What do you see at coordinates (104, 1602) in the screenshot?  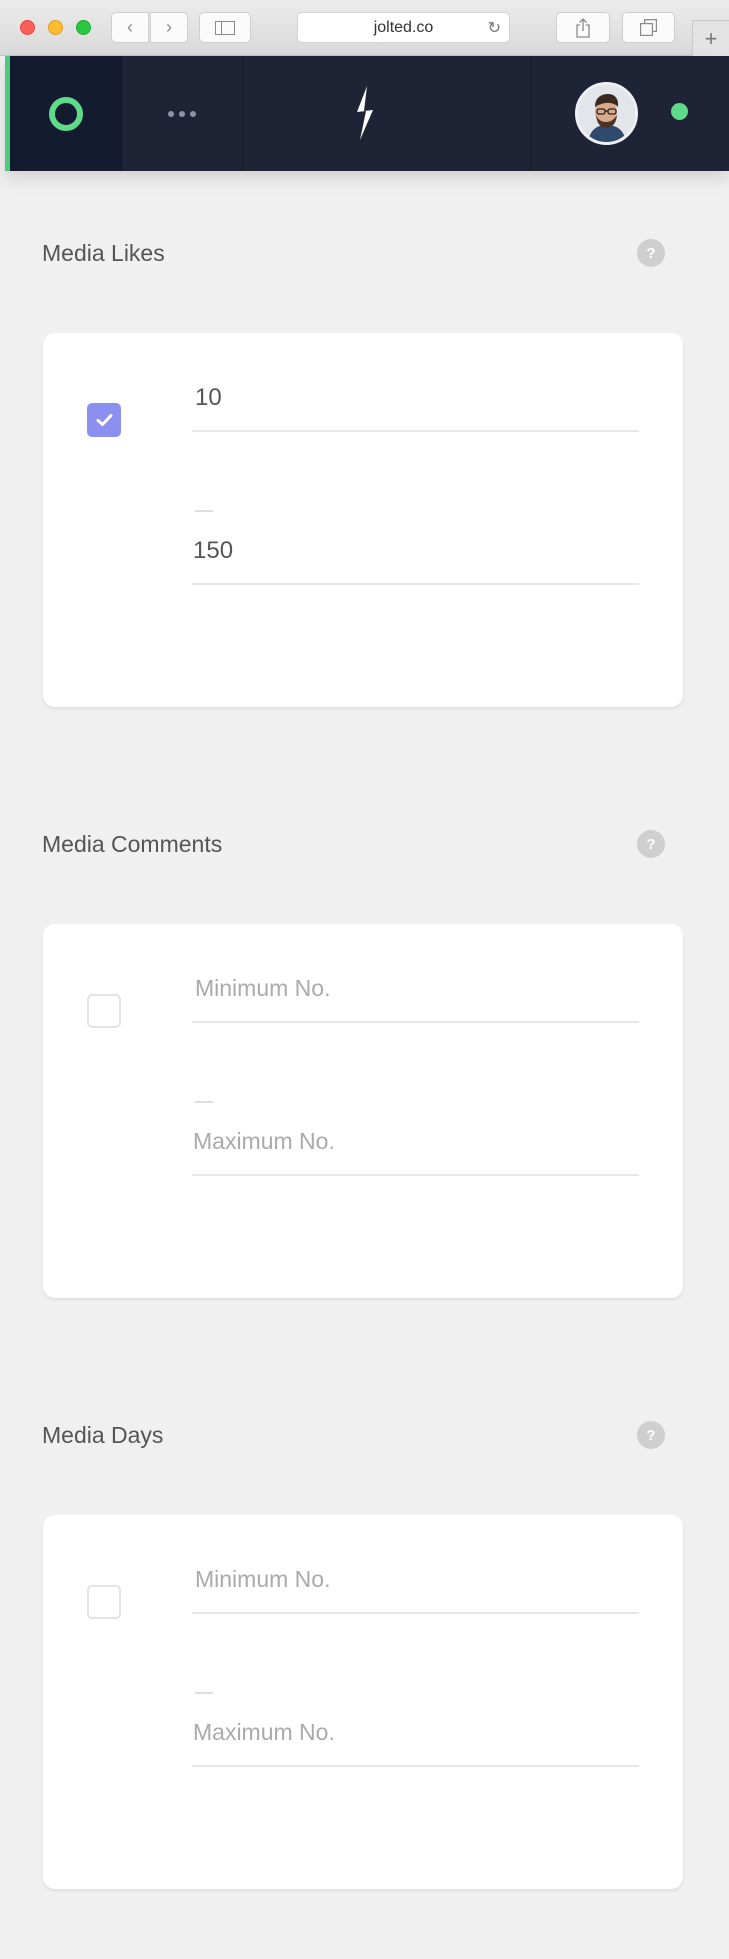 I see `media-days-checkbox` at bounding box center [104, 1602].